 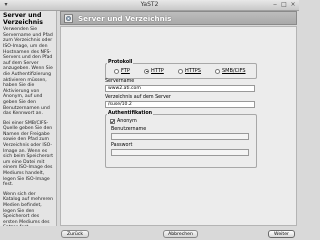 I want to click on auth-legend: Authentifikation, so click(x=130, y=113).